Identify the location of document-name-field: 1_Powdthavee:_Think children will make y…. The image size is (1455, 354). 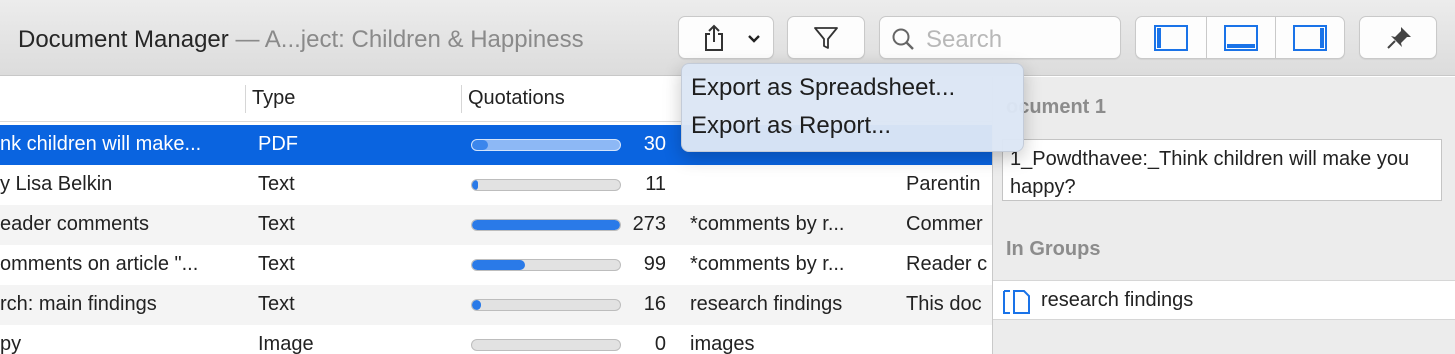
(1222, 170).